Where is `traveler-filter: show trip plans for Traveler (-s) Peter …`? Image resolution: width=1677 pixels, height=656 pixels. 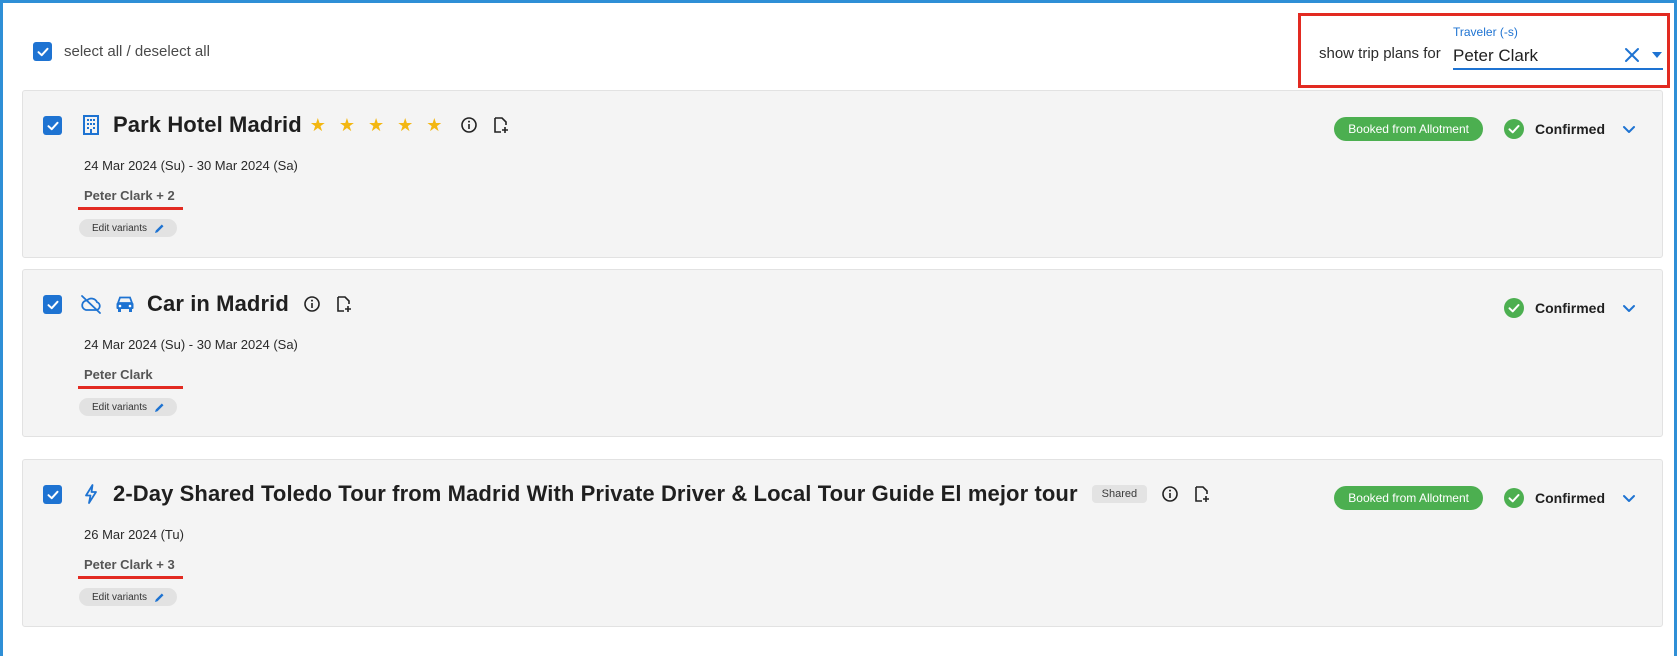 traveler-filter: show trip plans for Traveler (-s) Peter … is located at coordinates (1484, 50).